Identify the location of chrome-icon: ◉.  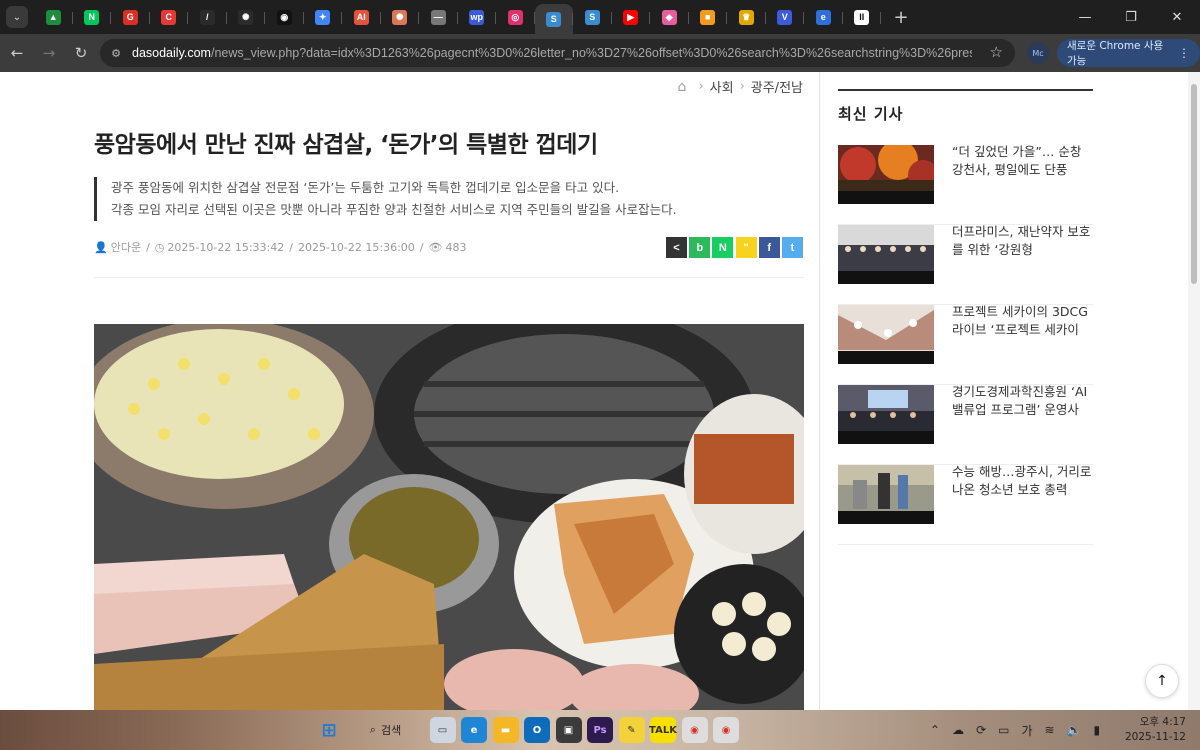
(694, 730).